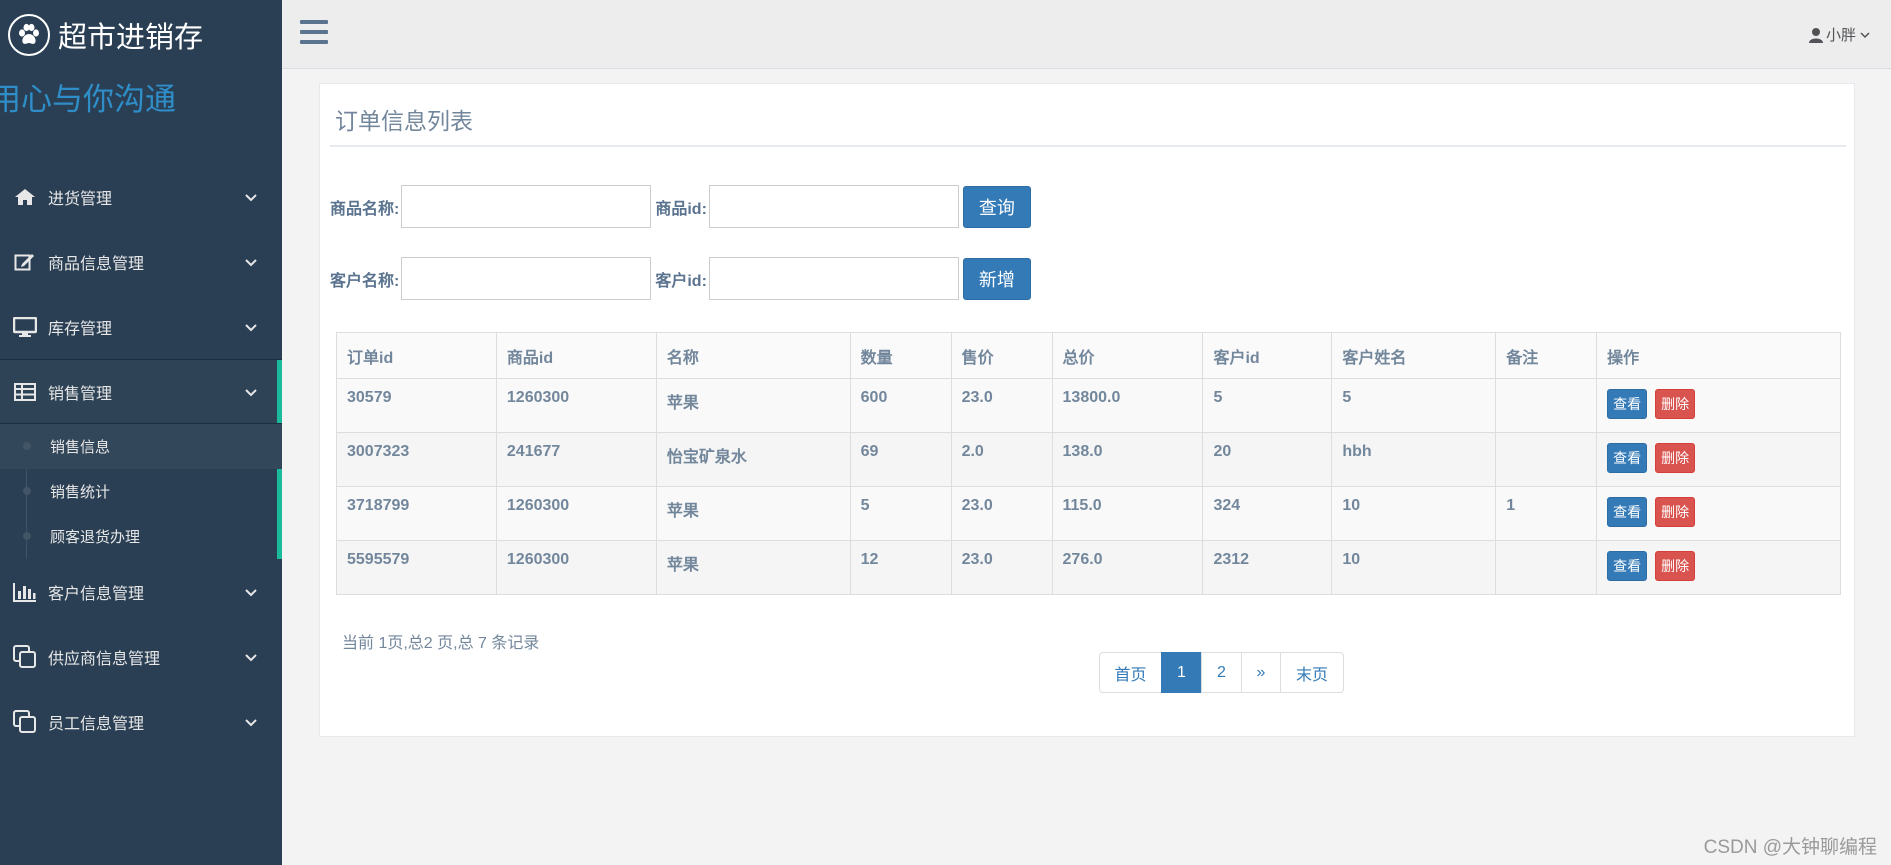  I want to click on column-header: 客户id, so click(1267, 355).